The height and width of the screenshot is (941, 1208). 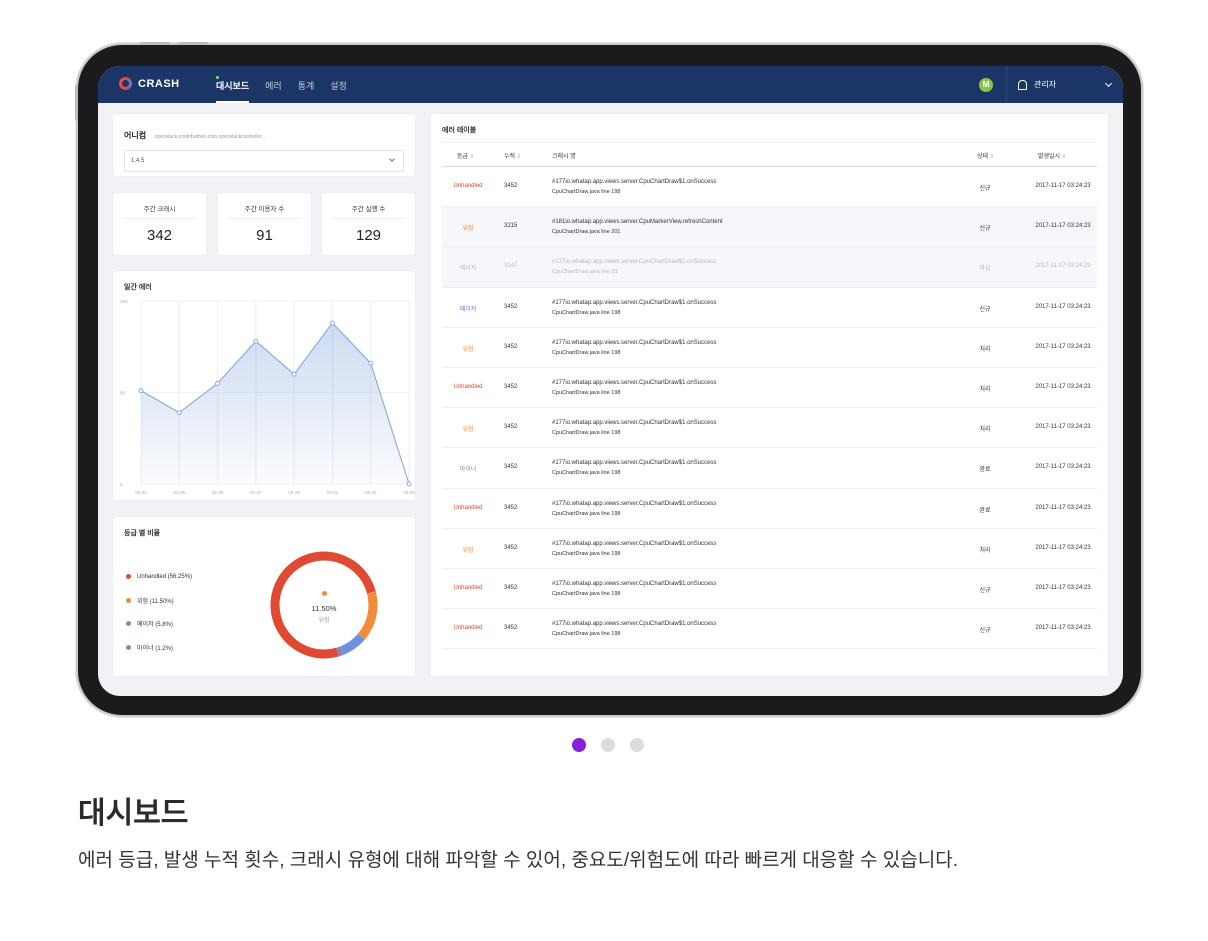 I want to click on row-count: 3147, so click(x=511, y=266).